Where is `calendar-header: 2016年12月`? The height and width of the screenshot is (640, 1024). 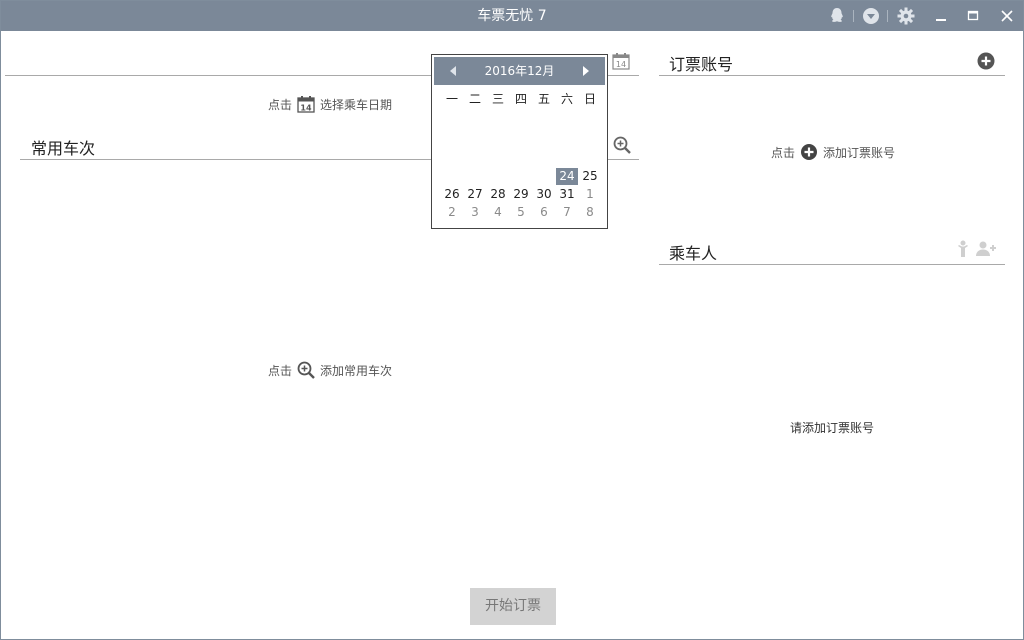 calendar-header: 2016年12月 is located at coordinates (519, 71).